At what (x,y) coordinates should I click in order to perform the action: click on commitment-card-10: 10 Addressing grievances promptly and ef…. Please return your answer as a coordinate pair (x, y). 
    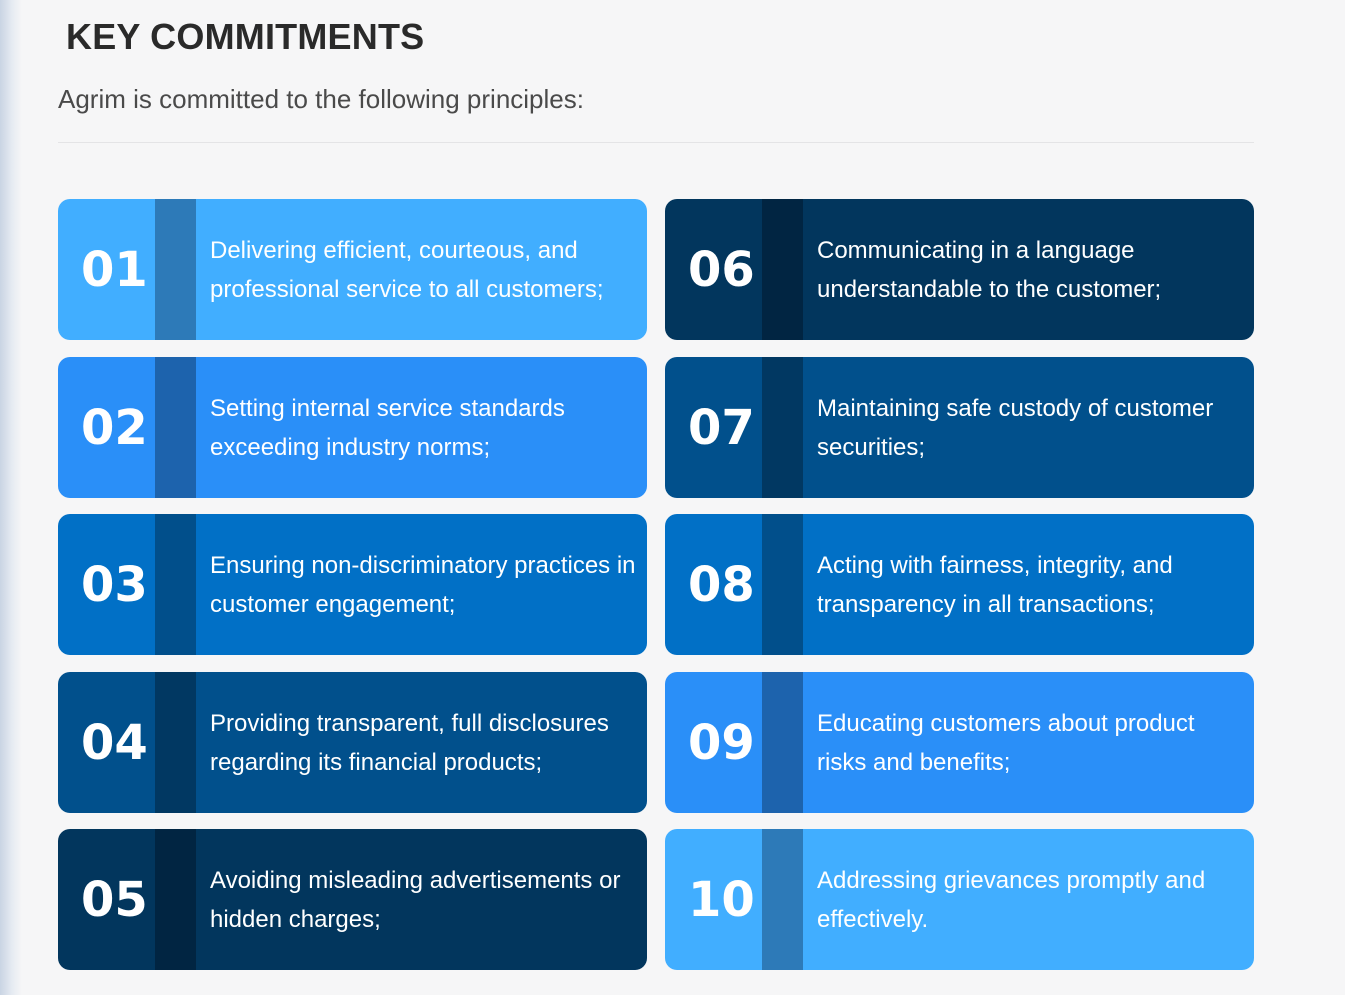
    Looking at the image, I should click on (959, 899).